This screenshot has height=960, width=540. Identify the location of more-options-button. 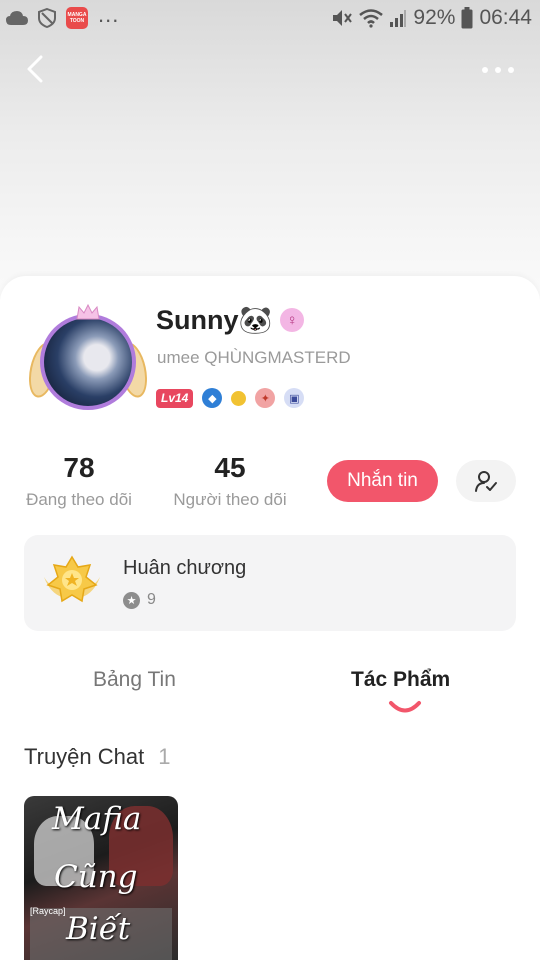
(498, 70).